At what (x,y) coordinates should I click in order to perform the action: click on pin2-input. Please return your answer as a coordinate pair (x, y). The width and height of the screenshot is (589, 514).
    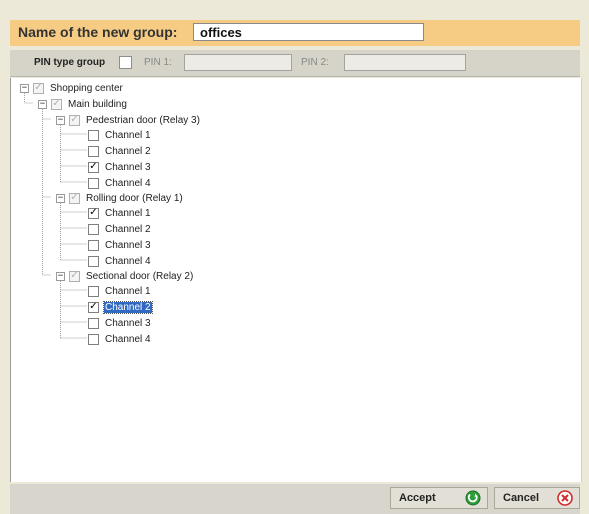
    Looking at the image, I should click on (405, 62).